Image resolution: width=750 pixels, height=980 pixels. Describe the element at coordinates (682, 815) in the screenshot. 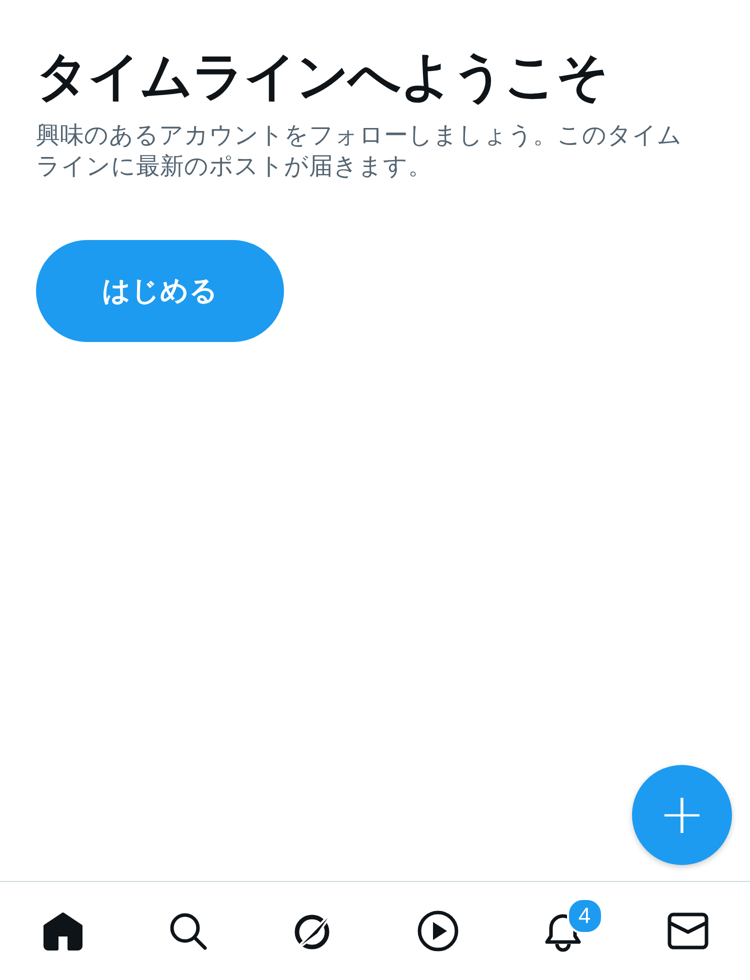

I see `compose-button: +` at that location.